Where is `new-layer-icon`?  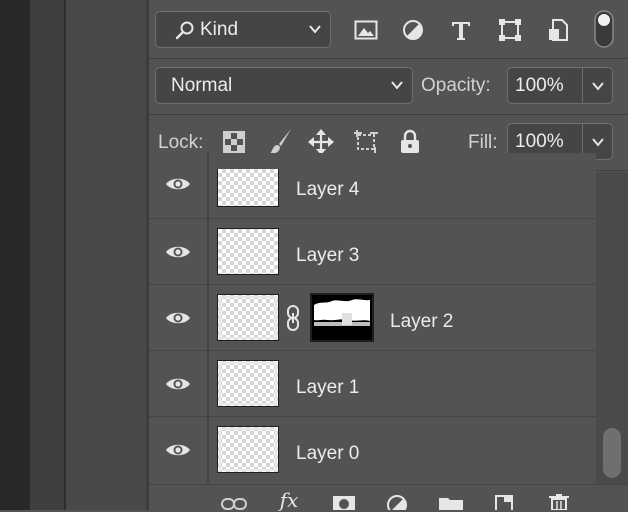 new-layer-icon is located at coordinates (505, 502).